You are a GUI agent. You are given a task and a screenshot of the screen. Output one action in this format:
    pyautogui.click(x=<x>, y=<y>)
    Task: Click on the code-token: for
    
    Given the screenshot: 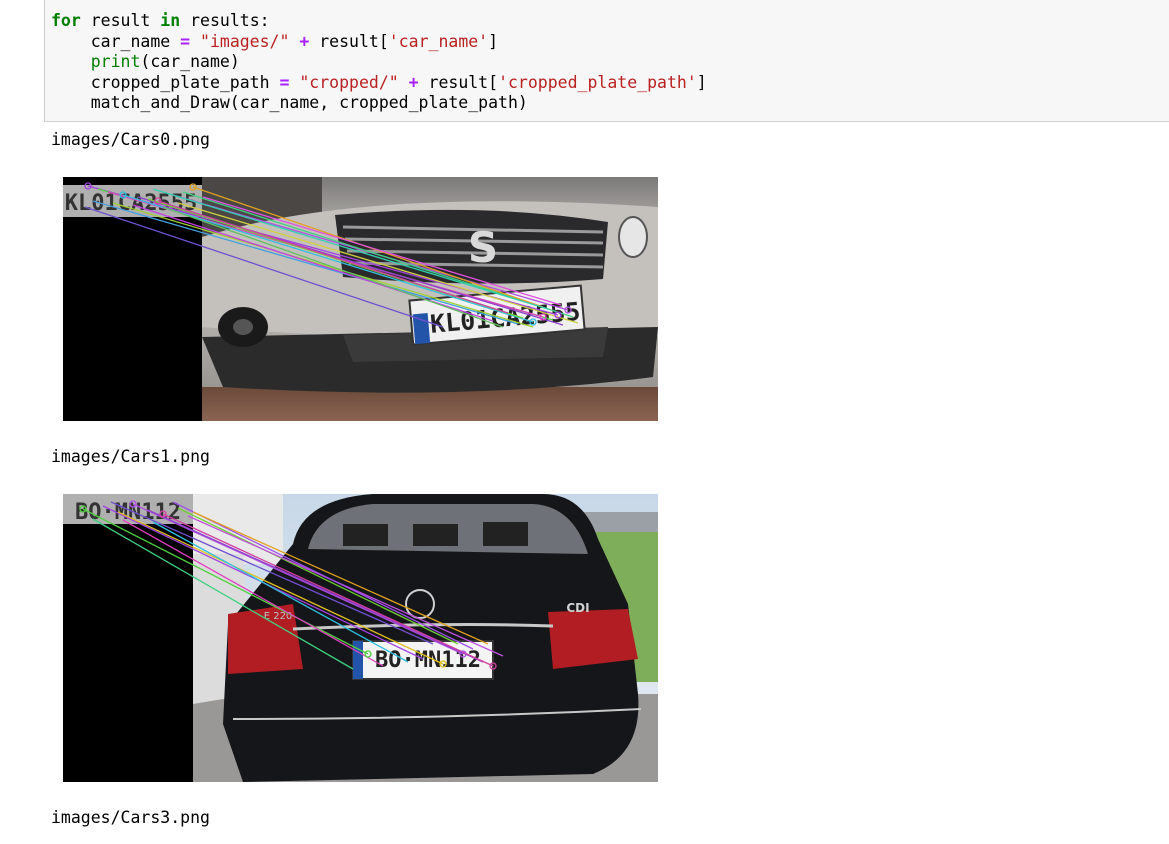 What is the action you would take?
    pyautogui.click(x=66, y=20)
    